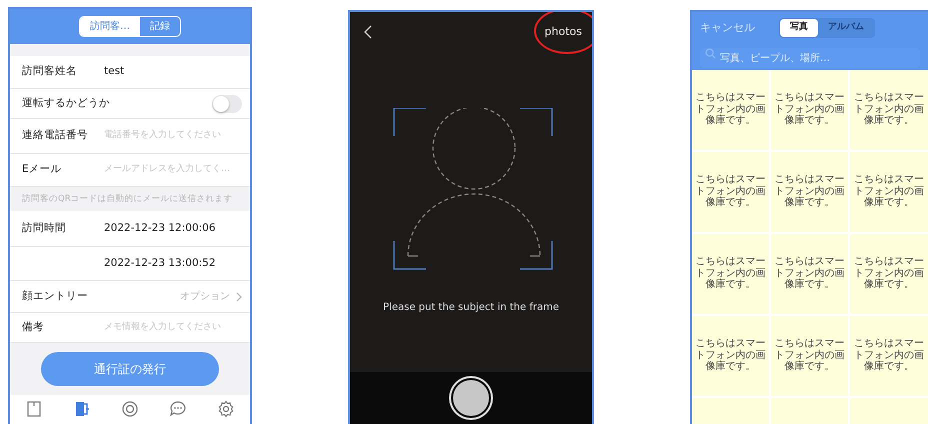 Image resolution: width=928 pixels, height=424 pixels. What do you see at coordinates (34, 409) in the screenshot?
I see `document-icon` at bounding box center [34, 409].